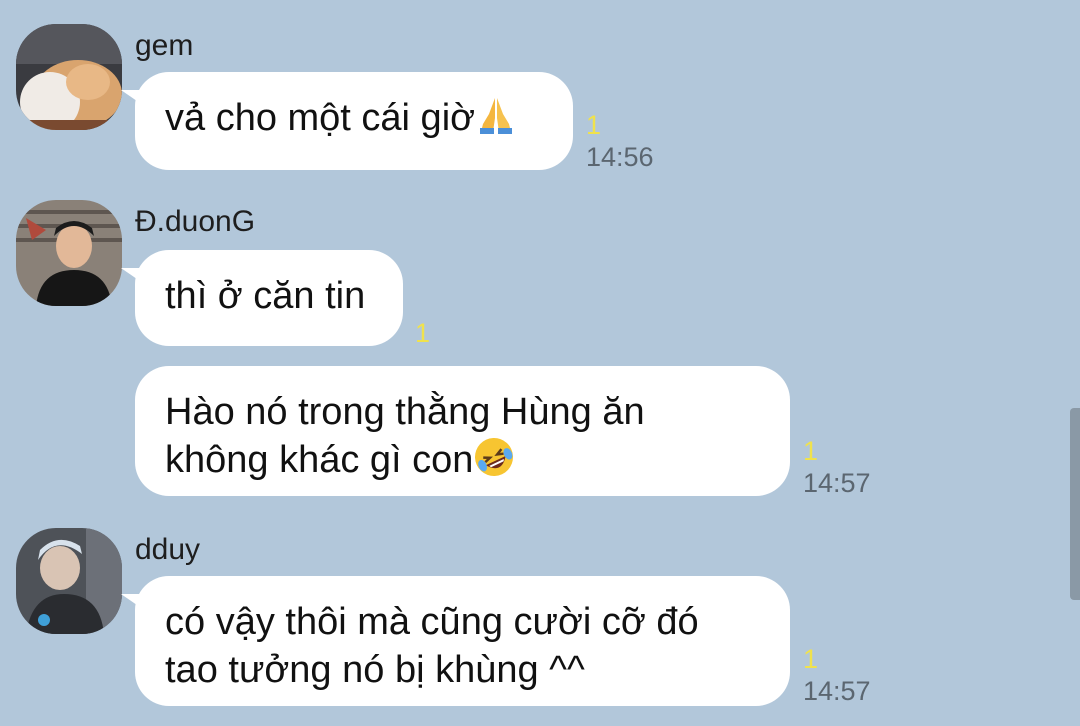 The width and height of the screenshot is (1080, 726). I want to click on message-bubble: thì ở căn tin, so click(262, 298).